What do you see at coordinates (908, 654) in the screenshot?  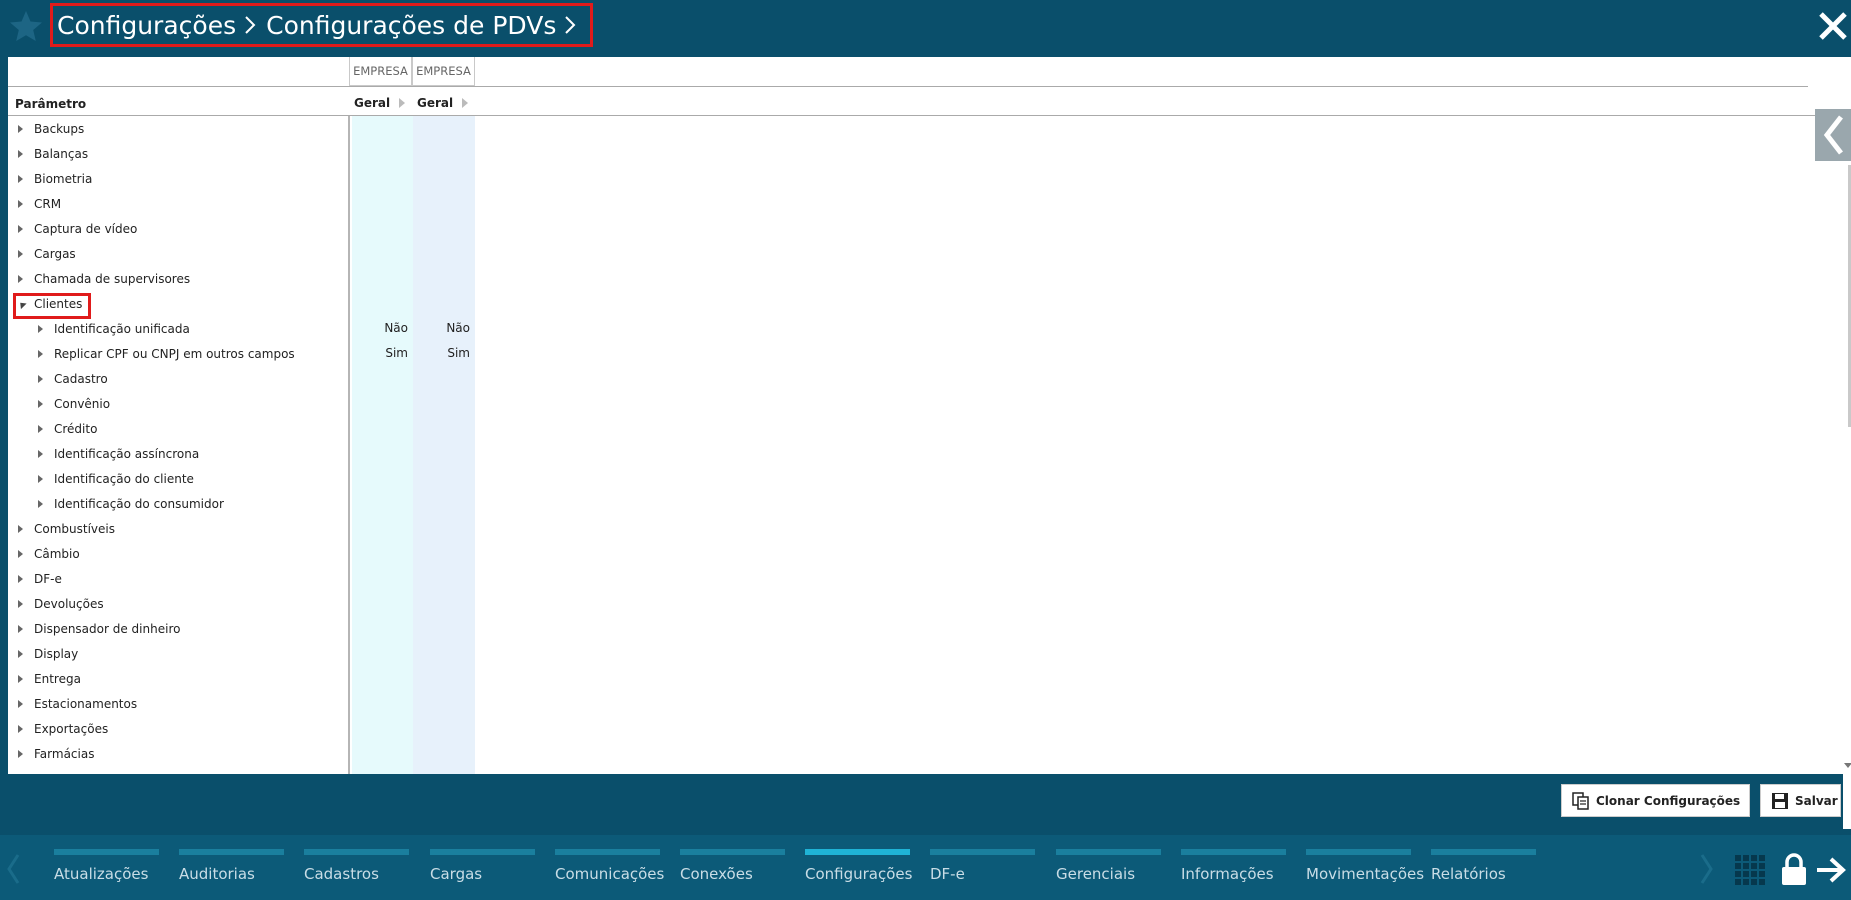 I see `tree-row: Display` at bounding box center [908, 654].